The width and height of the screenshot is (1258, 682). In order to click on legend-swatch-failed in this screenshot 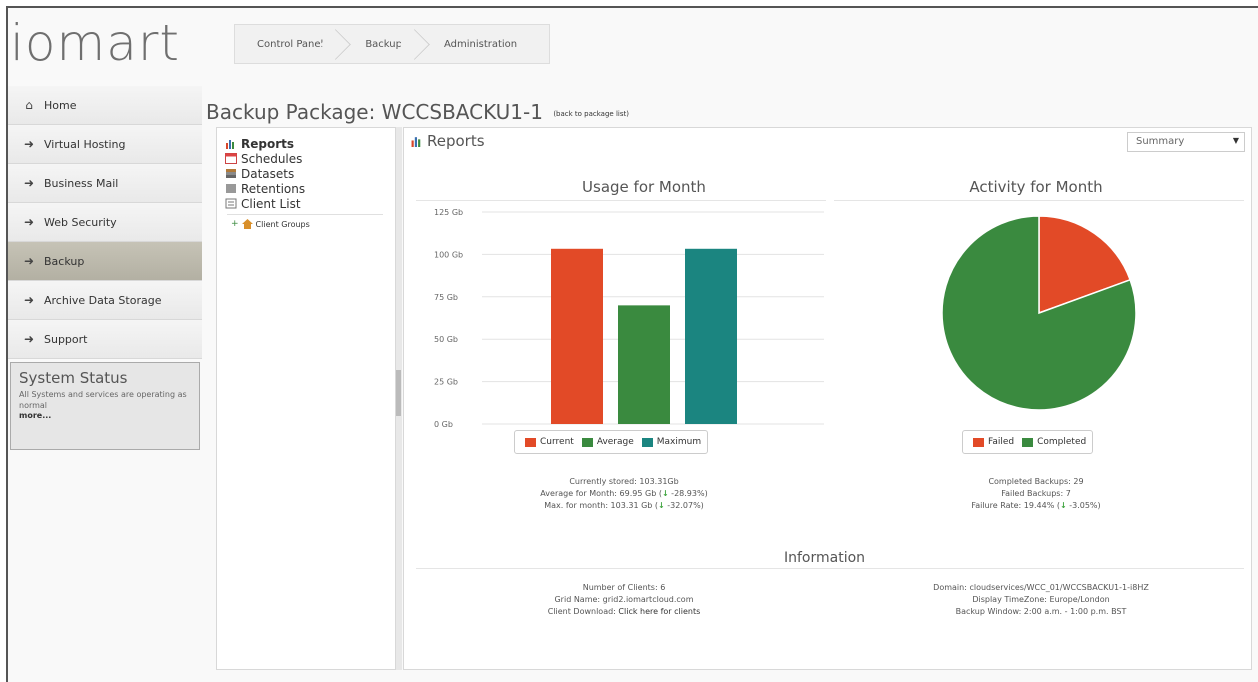, I will do `click(978, 442)`.